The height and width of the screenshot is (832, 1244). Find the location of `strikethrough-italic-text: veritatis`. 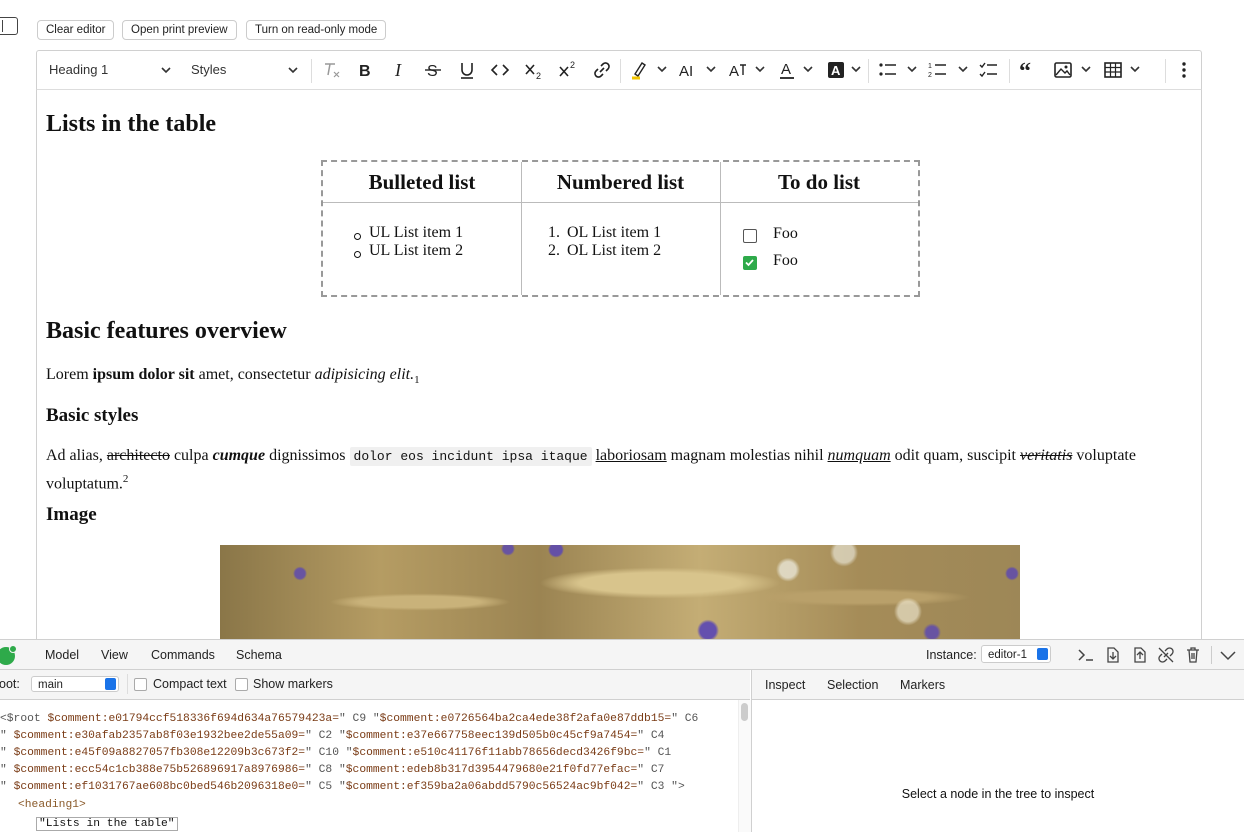

strikethrough-italic-text: veritatis is located at coordinates (1046, 455).